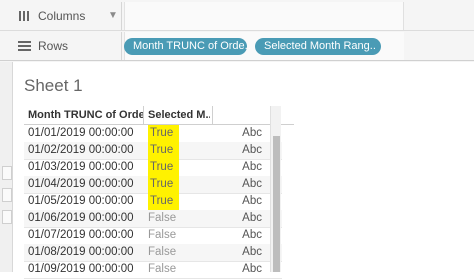  Describe the element at coordinates (187, 46) in the screenshot. I see `month-trunc-pill: Month TRUNC of Orde..` at that location.